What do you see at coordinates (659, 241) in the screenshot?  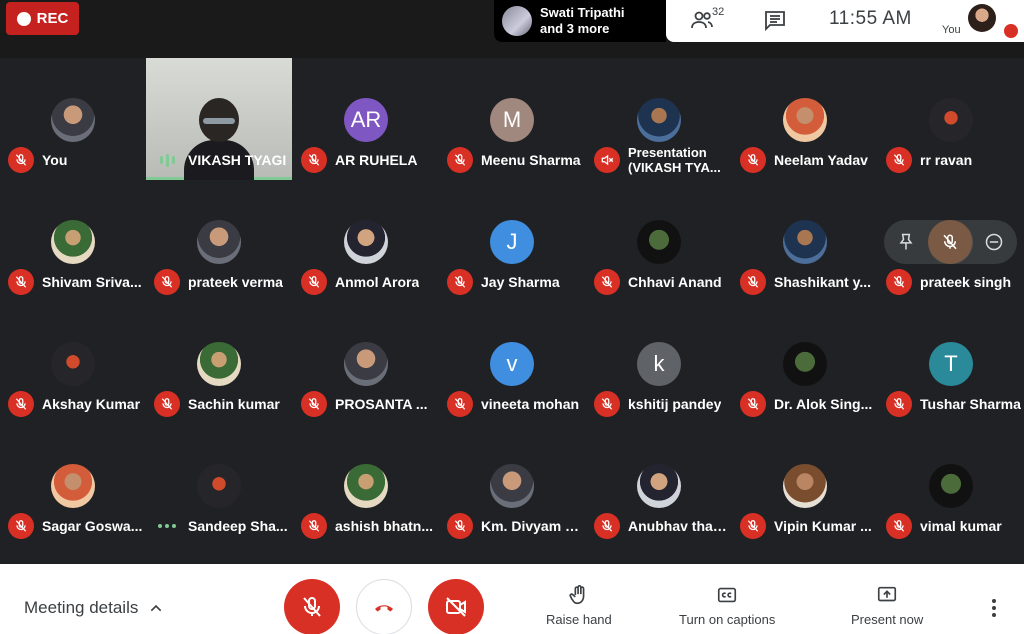 I see `participant-tile: Chhavi Anand` at bounding box center [659, 241].